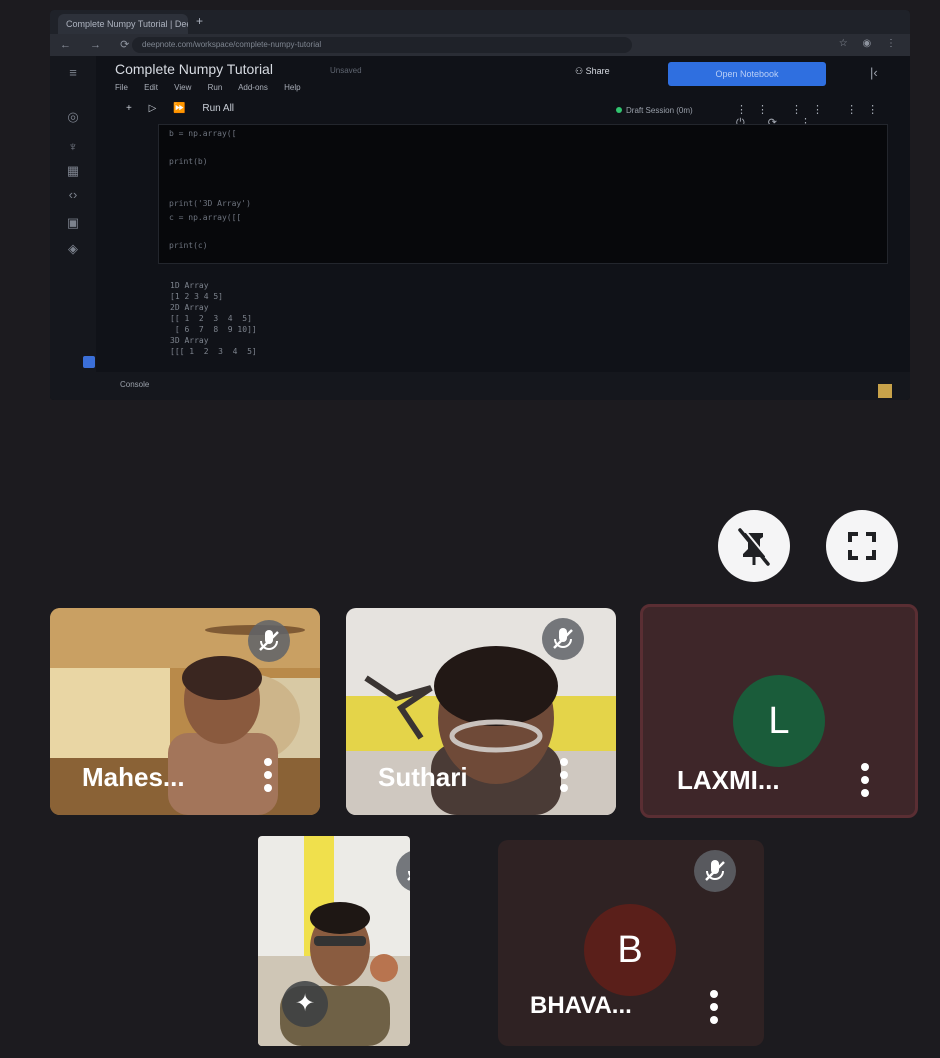 The height and width of the screenshot is (1058, 940). Describe the element at coordinates (73, 223) in the screenshot. I see `terminal-icon: ▣` at that location.